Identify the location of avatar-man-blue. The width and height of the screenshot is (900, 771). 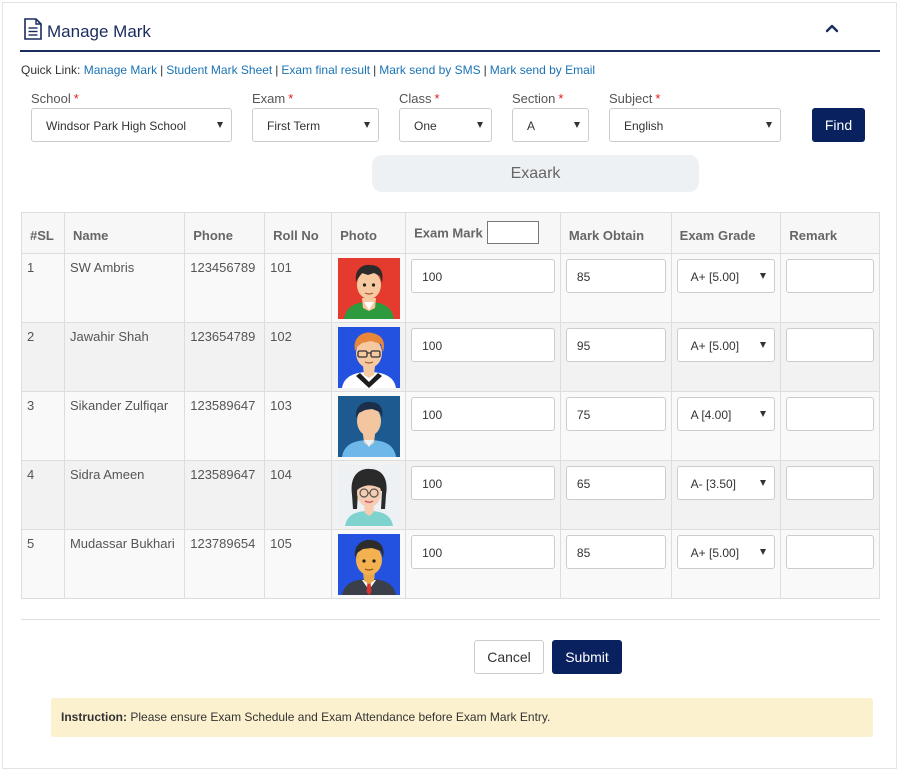
(369, 426).